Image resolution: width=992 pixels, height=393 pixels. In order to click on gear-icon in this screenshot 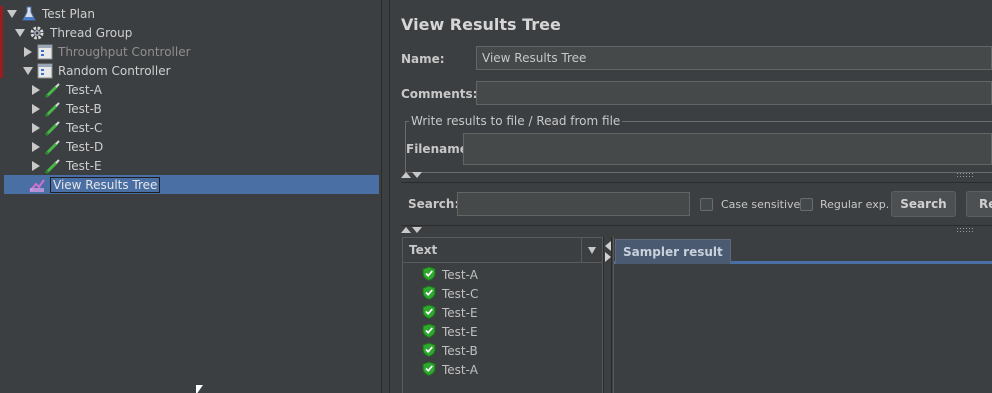, I will do `click(37, 33)`.